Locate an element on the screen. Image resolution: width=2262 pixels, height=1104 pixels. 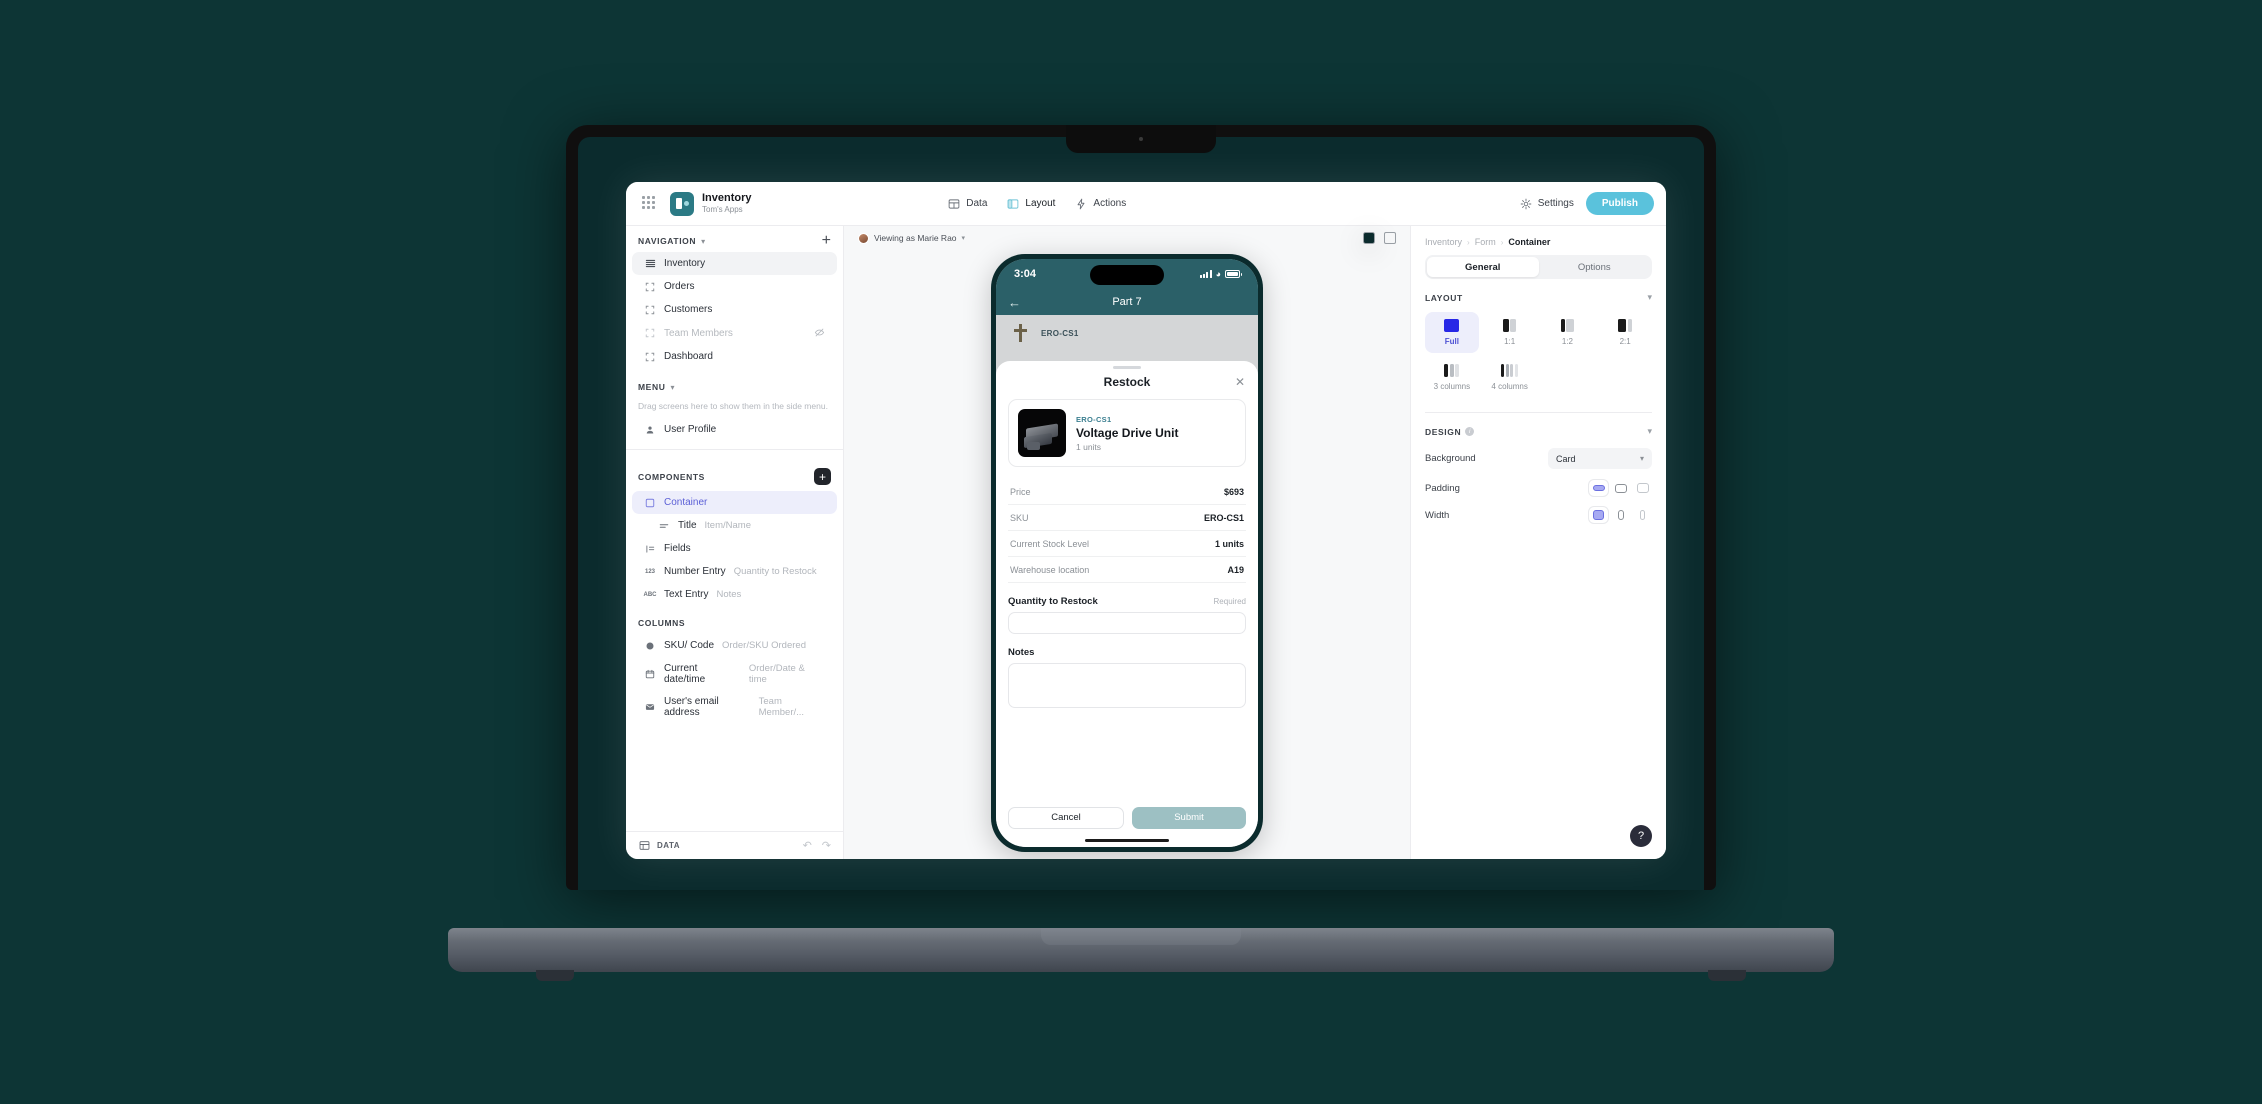
add-component-button: + is located at coordinates (822, 476).